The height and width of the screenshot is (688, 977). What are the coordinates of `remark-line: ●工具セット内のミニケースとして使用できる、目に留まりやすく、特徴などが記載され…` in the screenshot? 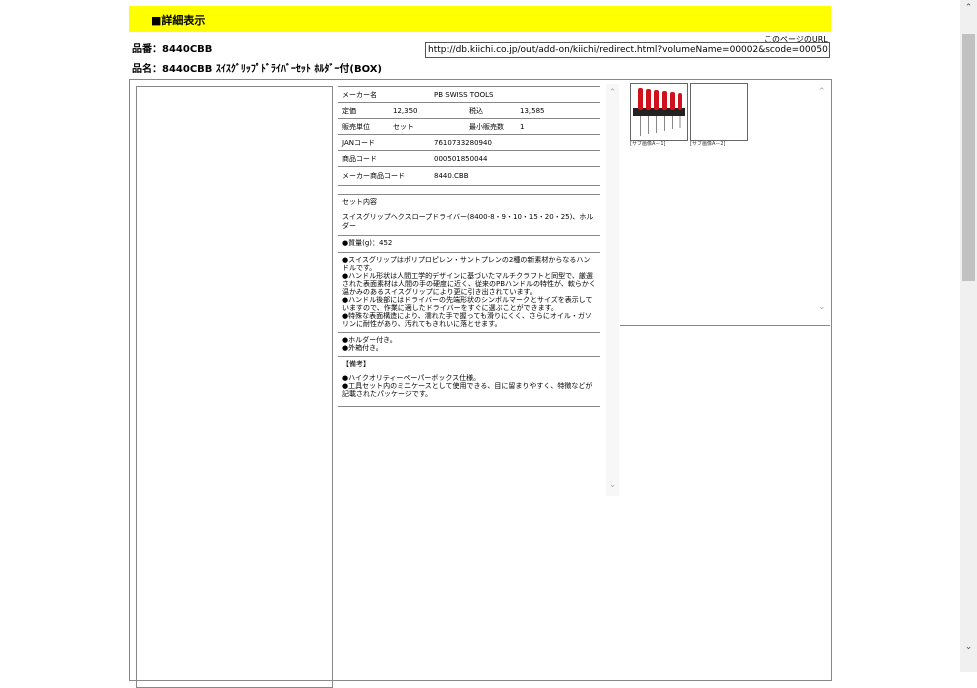 It's located at (467, 390).